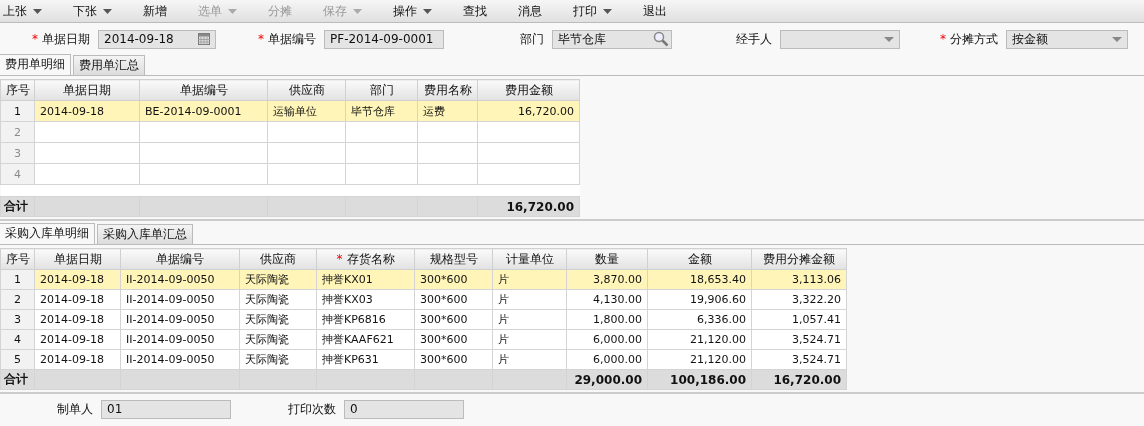 Image resolution: width=1144 pixels, height=426 pixels. Describe the element at coordinates (381, 90) in the screenshot. I see `column-header: 部门` at that location.